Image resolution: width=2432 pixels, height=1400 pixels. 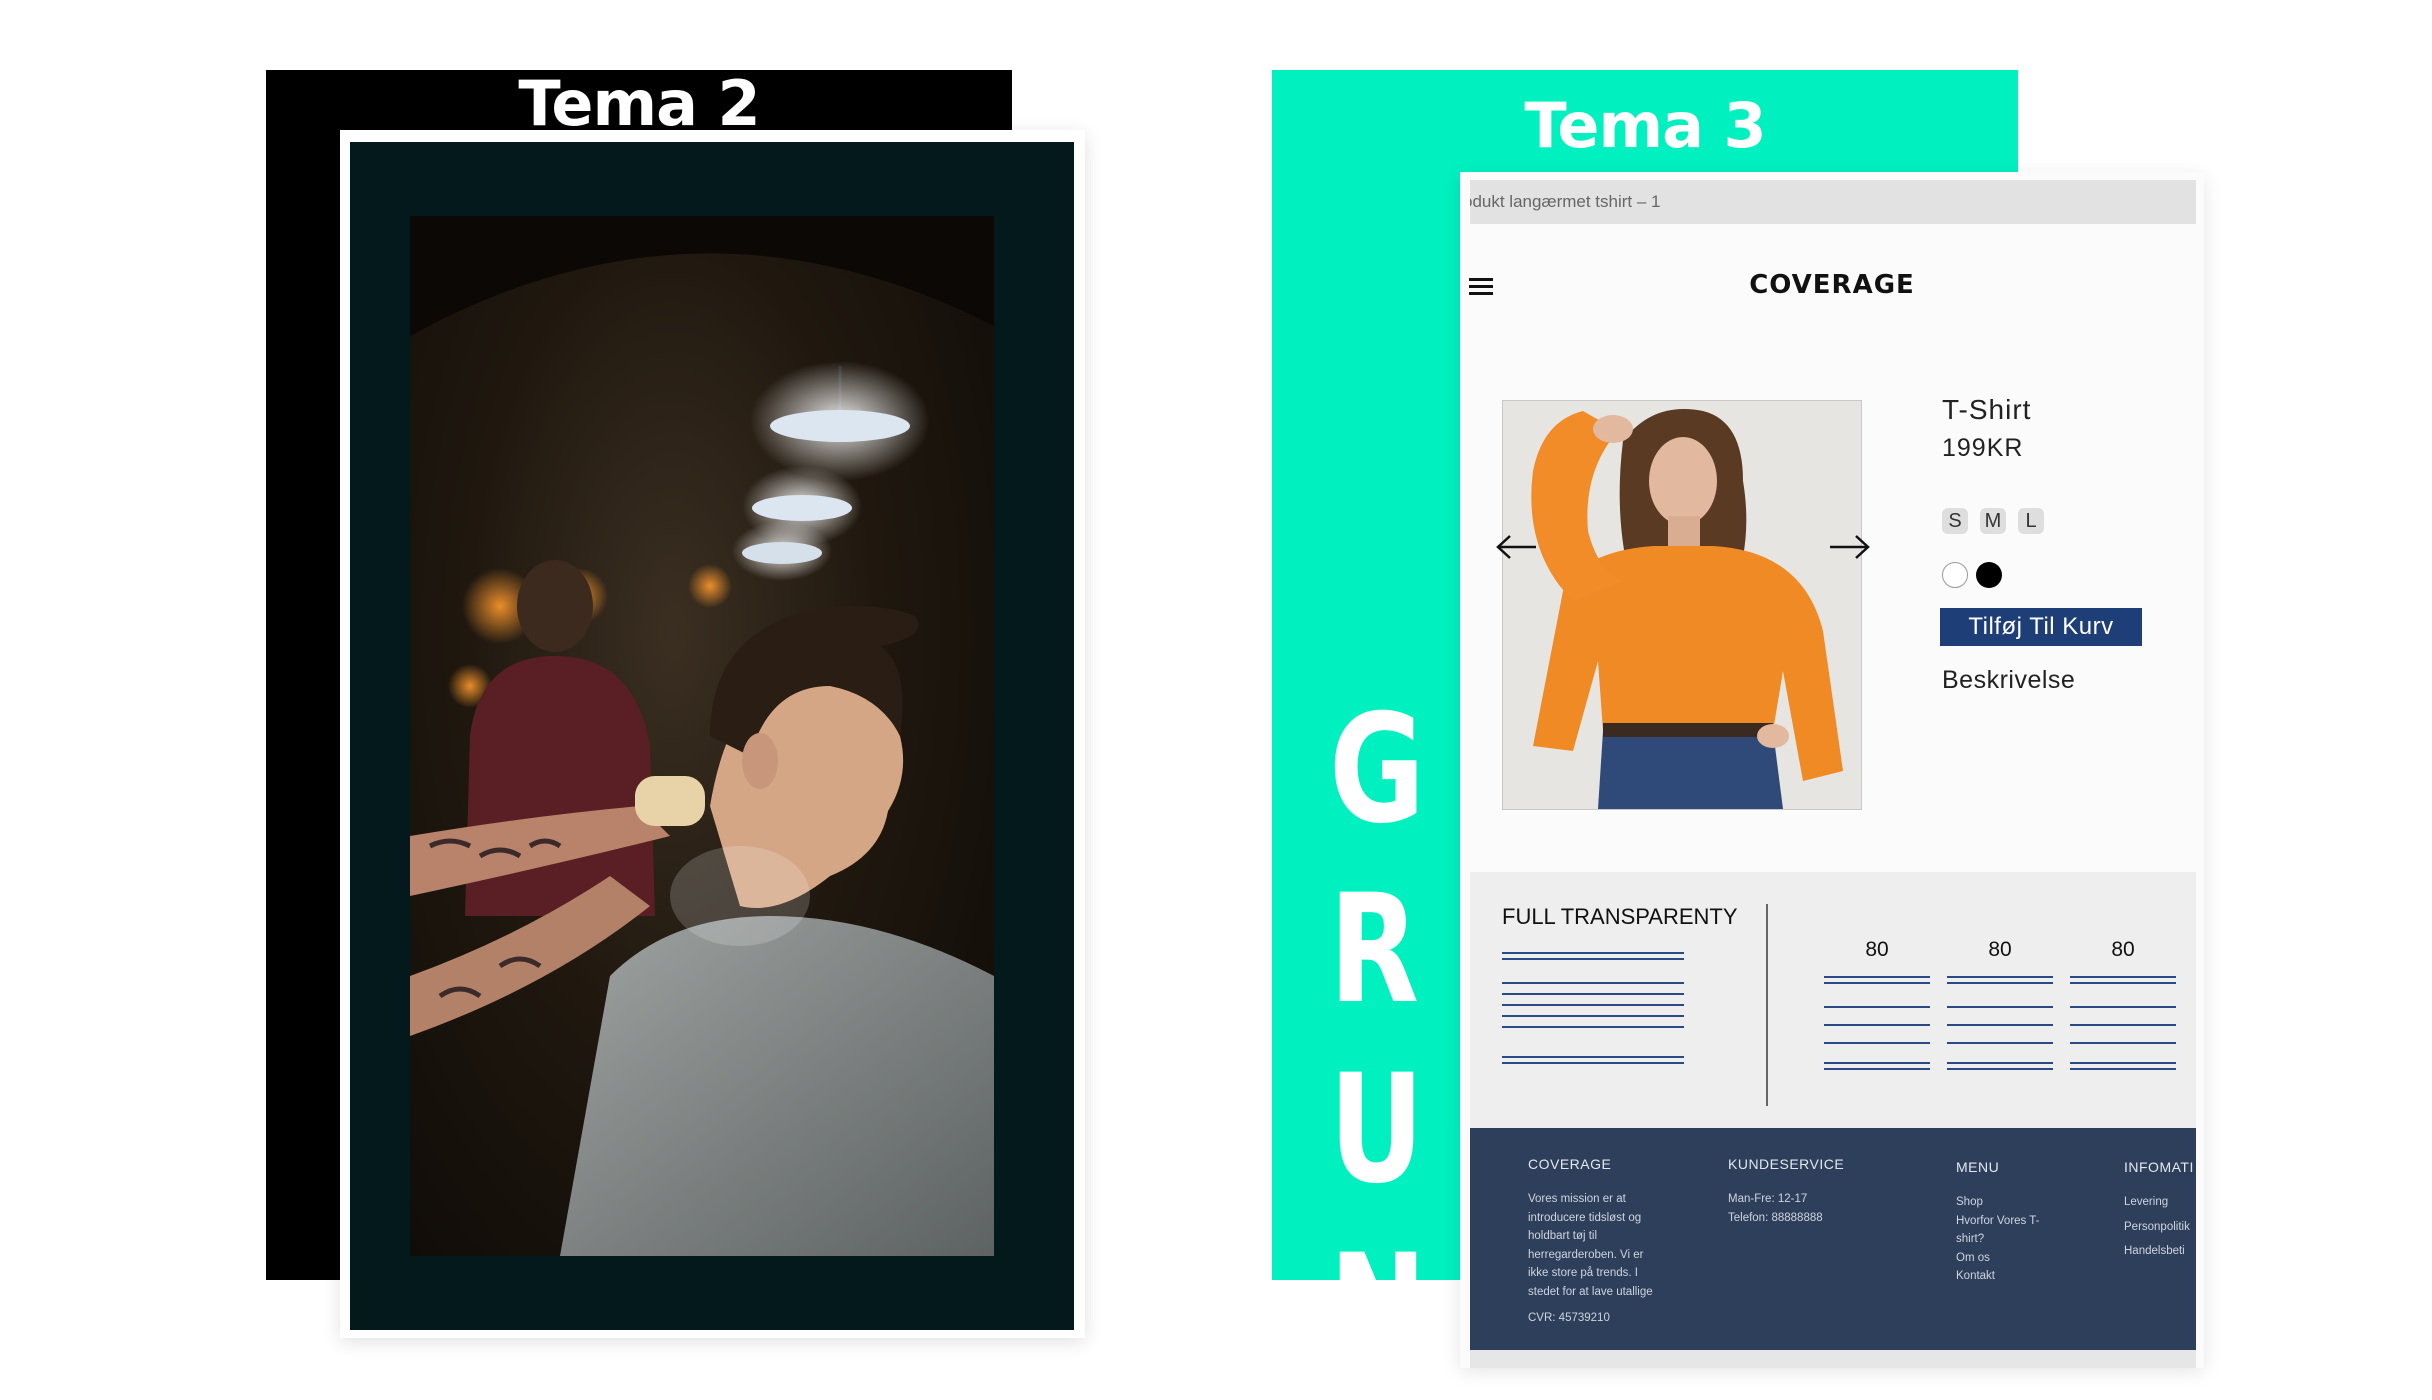 What do you see at coordinates (1586, 1254) in the screenshot?
I see `footer-text: herregarderoben. Vi er` at bounding box center [1586, 1254].